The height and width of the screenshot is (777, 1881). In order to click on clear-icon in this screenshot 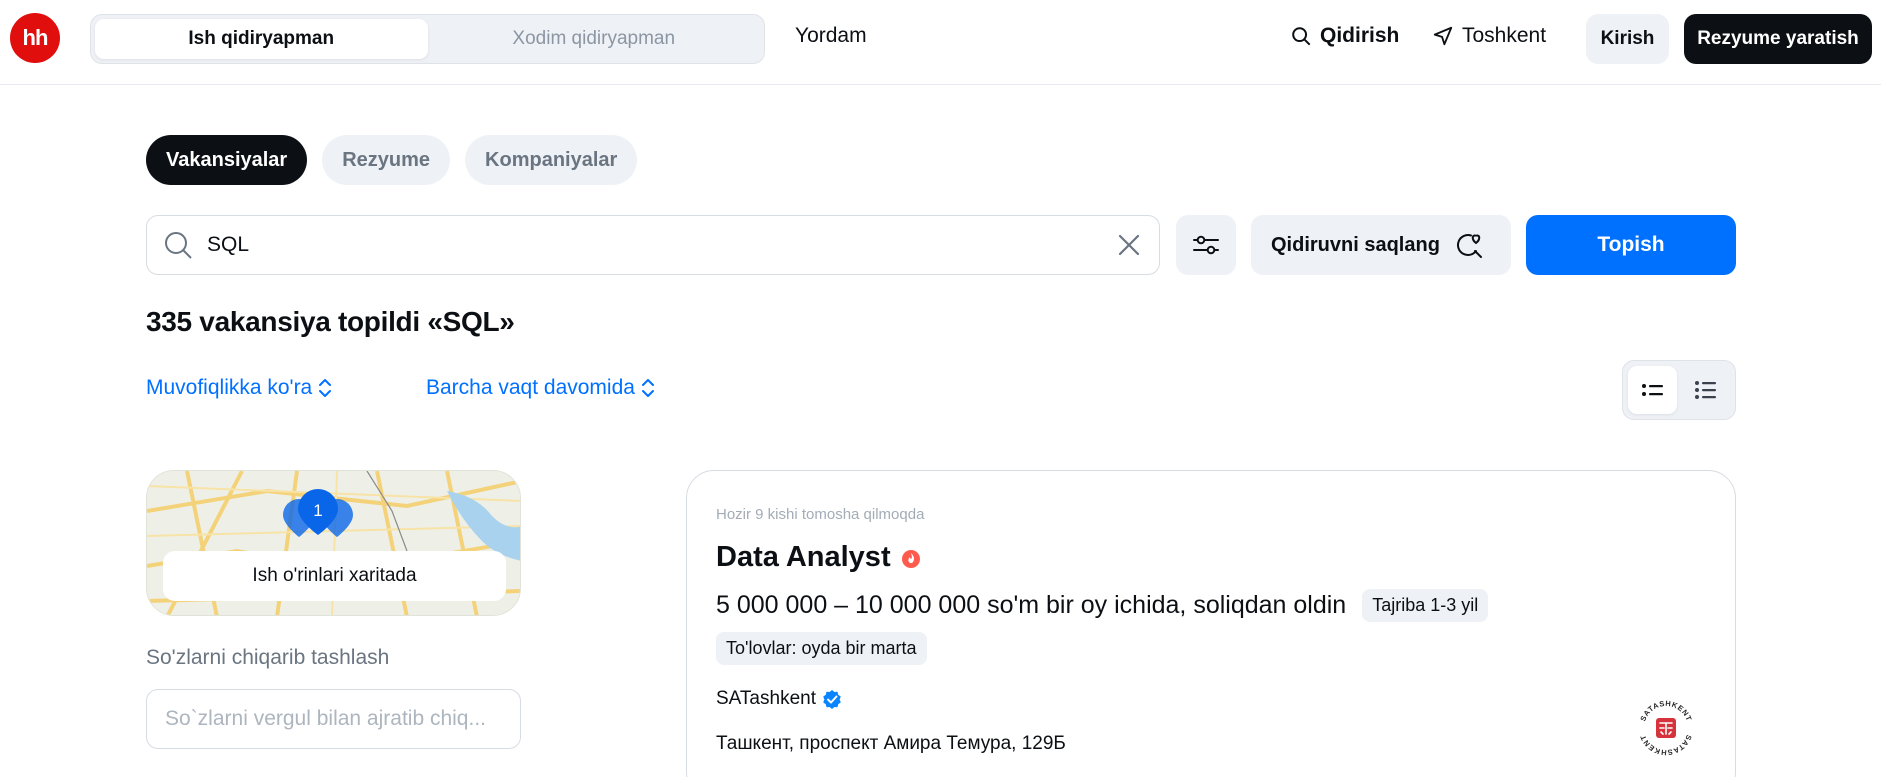, I will do `click(1129, 245)`.